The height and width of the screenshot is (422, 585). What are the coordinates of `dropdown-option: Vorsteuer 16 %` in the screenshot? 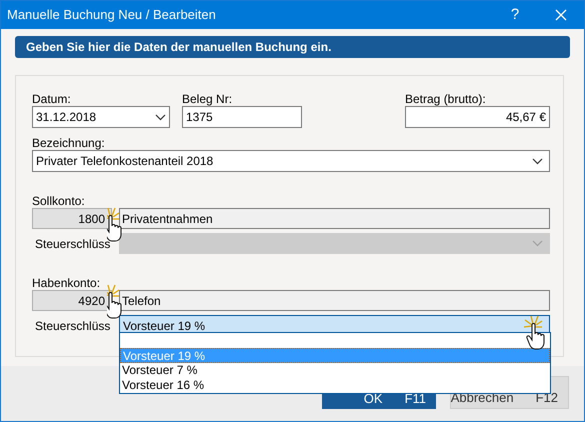 It's located at (335, 385).